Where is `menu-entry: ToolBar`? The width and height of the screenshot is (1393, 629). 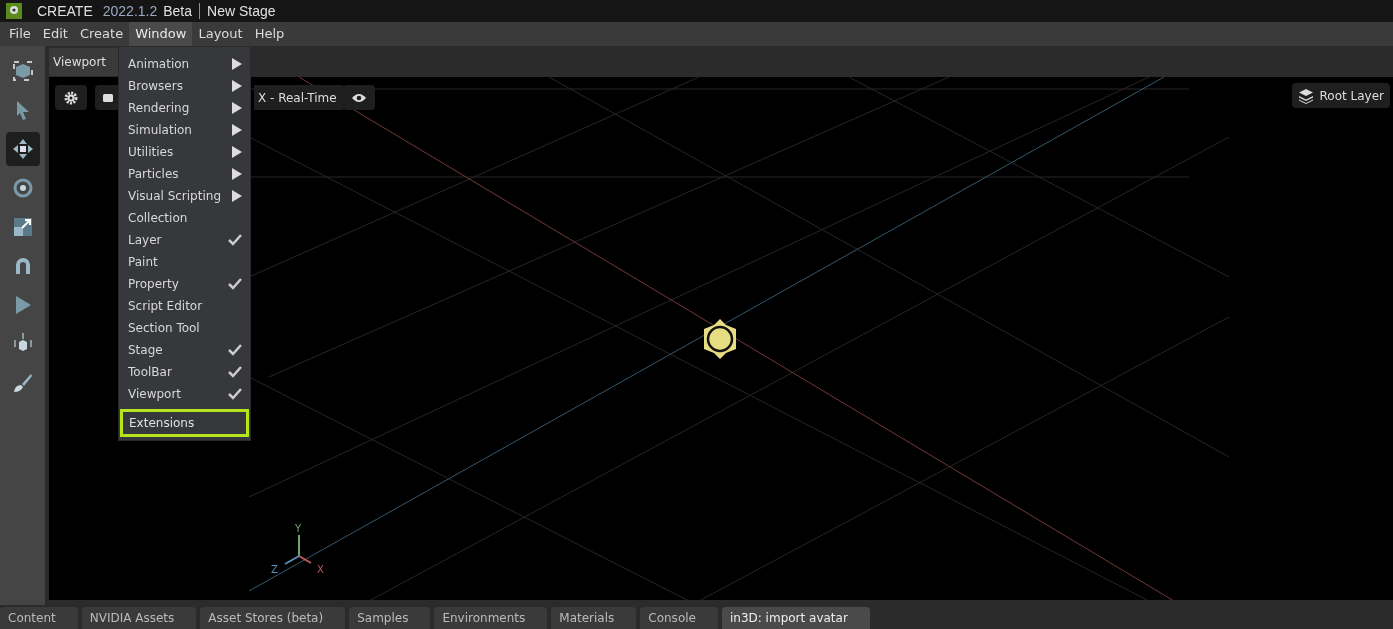 menu-entry: ToolBar is located at coordinates (184, 372).